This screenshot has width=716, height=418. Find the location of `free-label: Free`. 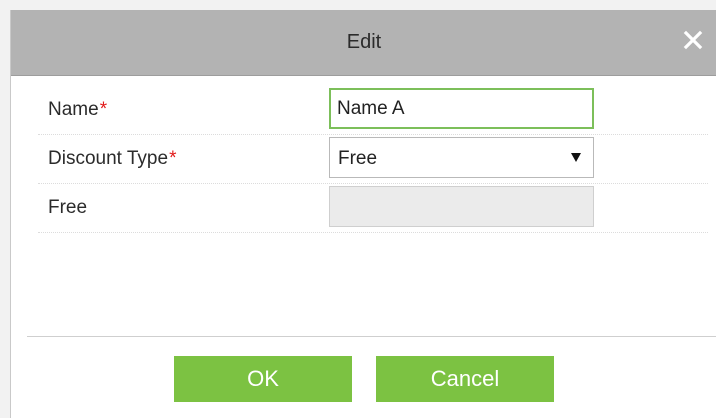

free-label: Free is located at coordinates (68, 207).